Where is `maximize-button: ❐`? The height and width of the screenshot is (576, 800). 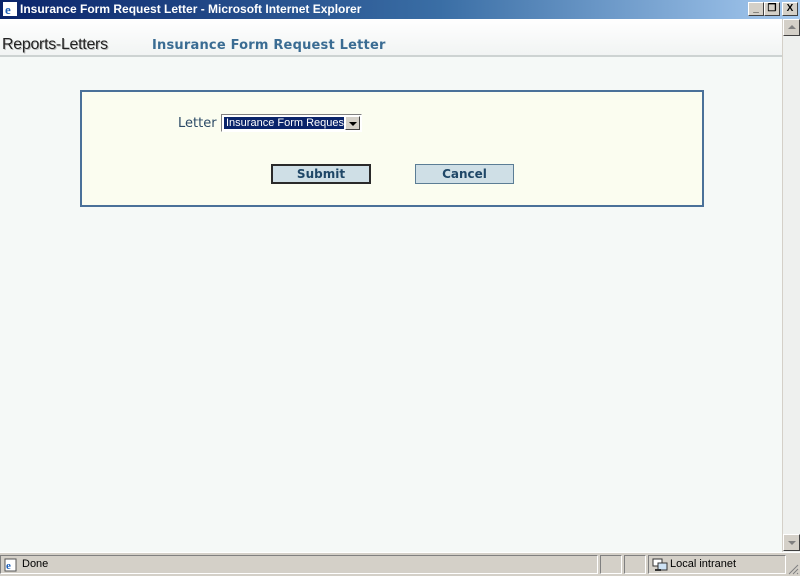
maximize-button: ❐ is located at coordinates (772, 9).